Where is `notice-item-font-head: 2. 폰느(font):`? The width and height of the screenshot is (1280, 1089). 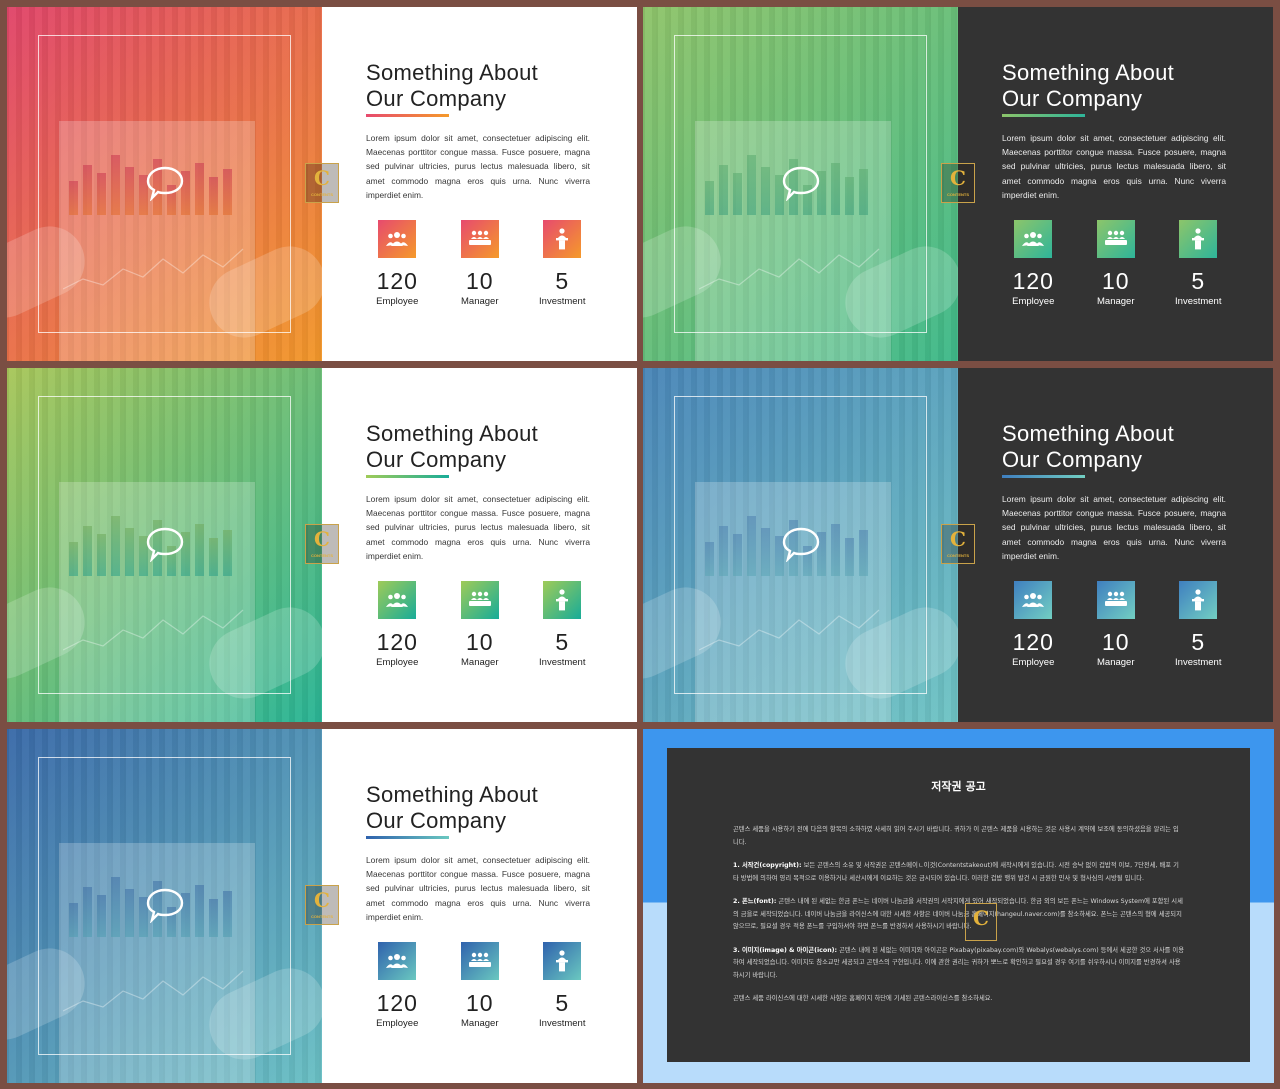
notice-item-font-head: 2. 폰느(font): is located at coordinates (755, 901).